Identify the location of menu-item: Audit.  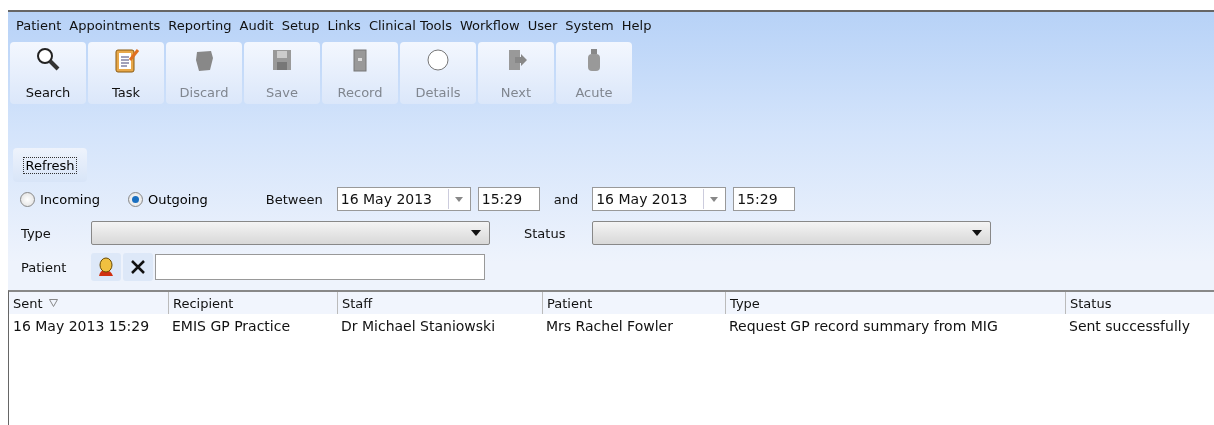
(256, 29).